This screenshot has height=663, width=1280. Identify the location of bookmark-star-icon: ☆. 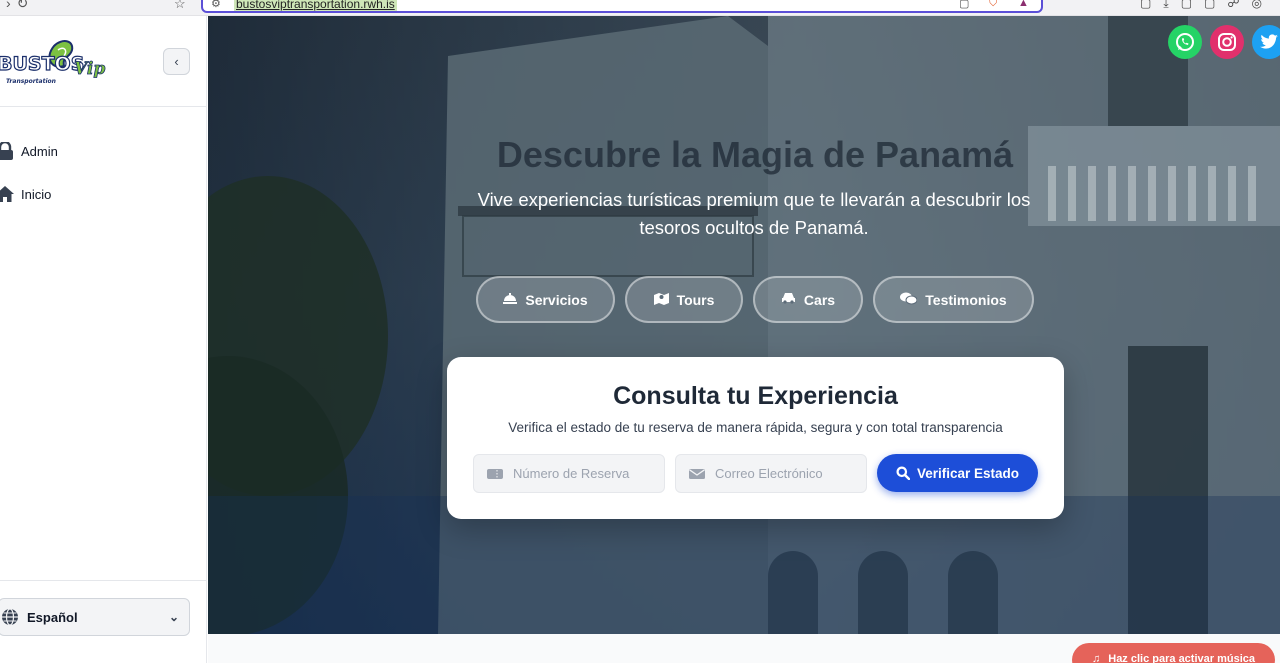
(180, 6).